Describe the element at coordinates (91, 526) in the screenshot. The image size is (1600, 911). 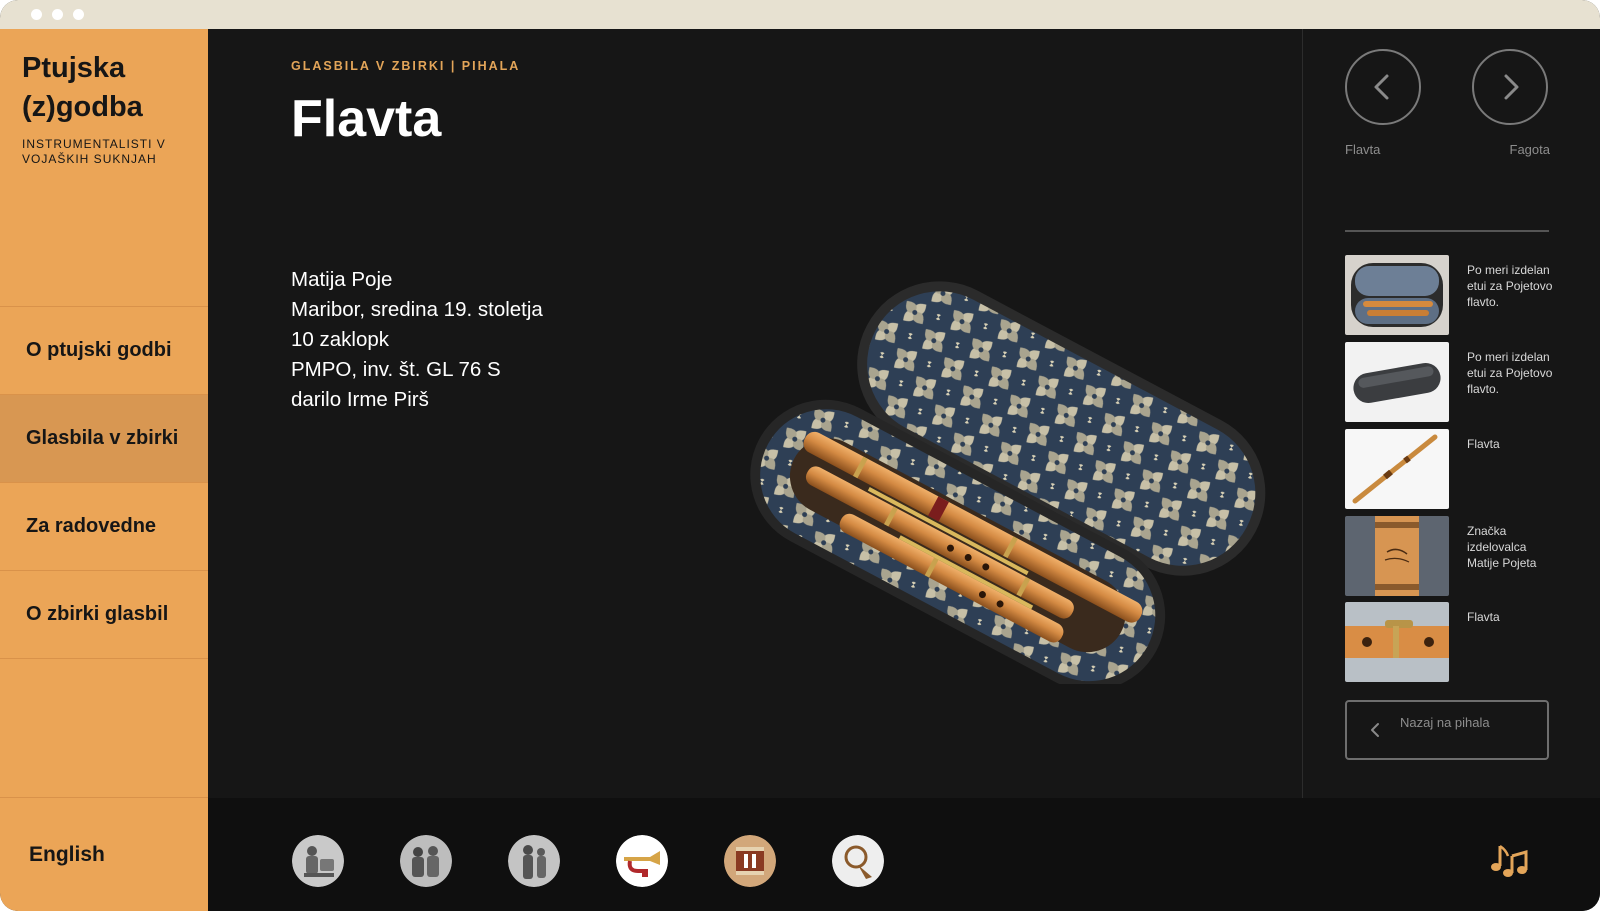
I see `sidebar-item-label: Za radovedne` at that location.